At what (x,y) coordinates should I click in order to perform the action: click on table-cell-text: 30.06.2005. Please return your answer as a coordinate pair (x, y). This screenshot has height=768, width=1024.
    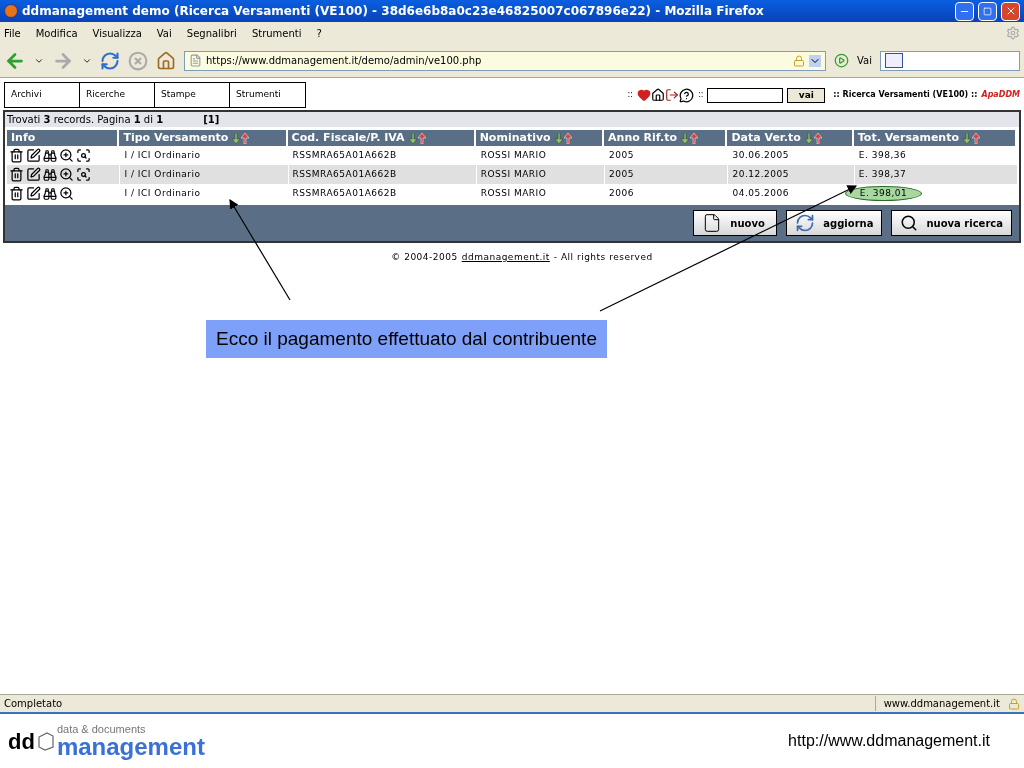
    Looking at the image, I should click on (760, 155).